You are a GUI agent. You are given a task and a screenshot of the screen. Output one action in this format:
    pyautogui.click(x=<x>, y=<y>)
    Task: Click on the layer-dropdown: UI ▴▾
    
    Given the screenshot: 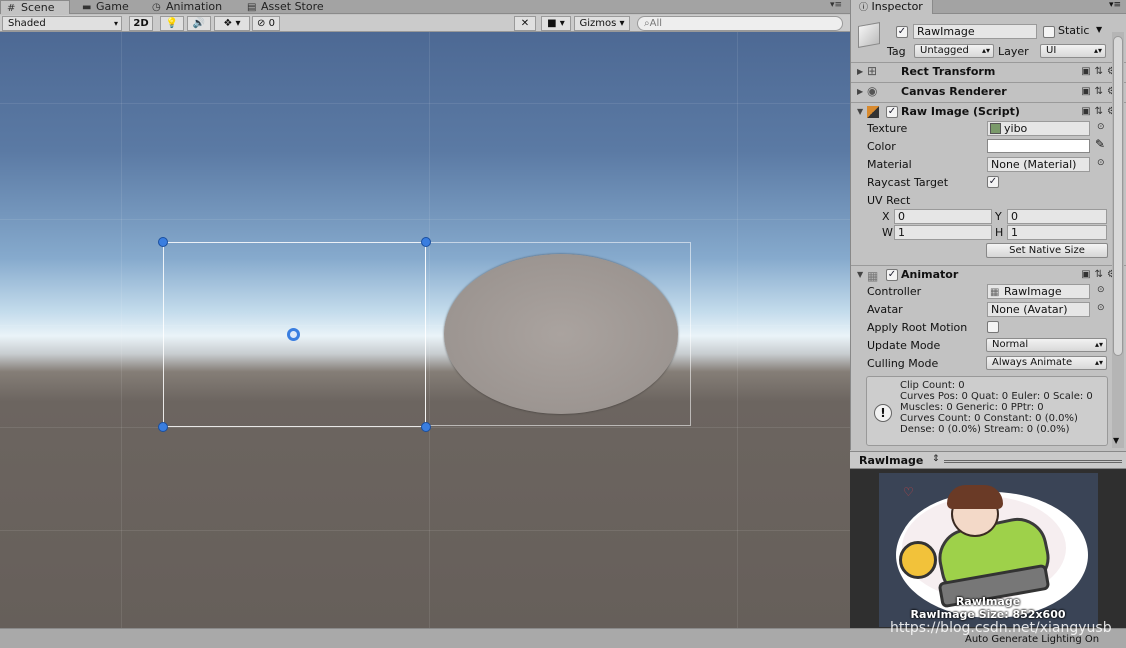 What is the action you would take?
    pyautogui.click(x=1073, y=51)
    